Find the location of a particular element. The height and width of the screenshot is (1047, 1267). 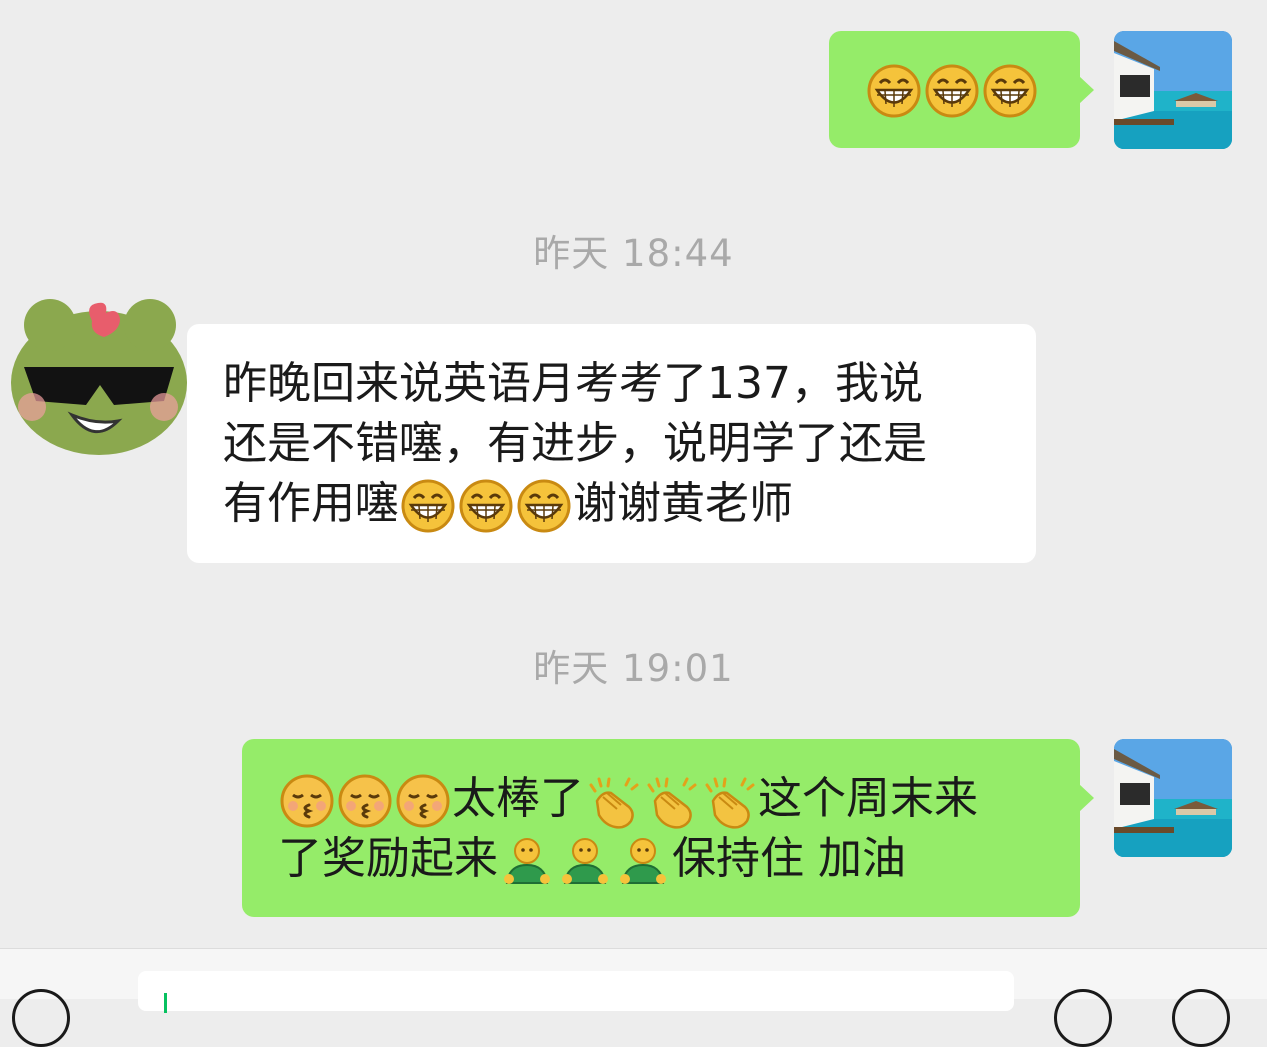

message-text: 这个周末来 is located at coordinates (868, 798).